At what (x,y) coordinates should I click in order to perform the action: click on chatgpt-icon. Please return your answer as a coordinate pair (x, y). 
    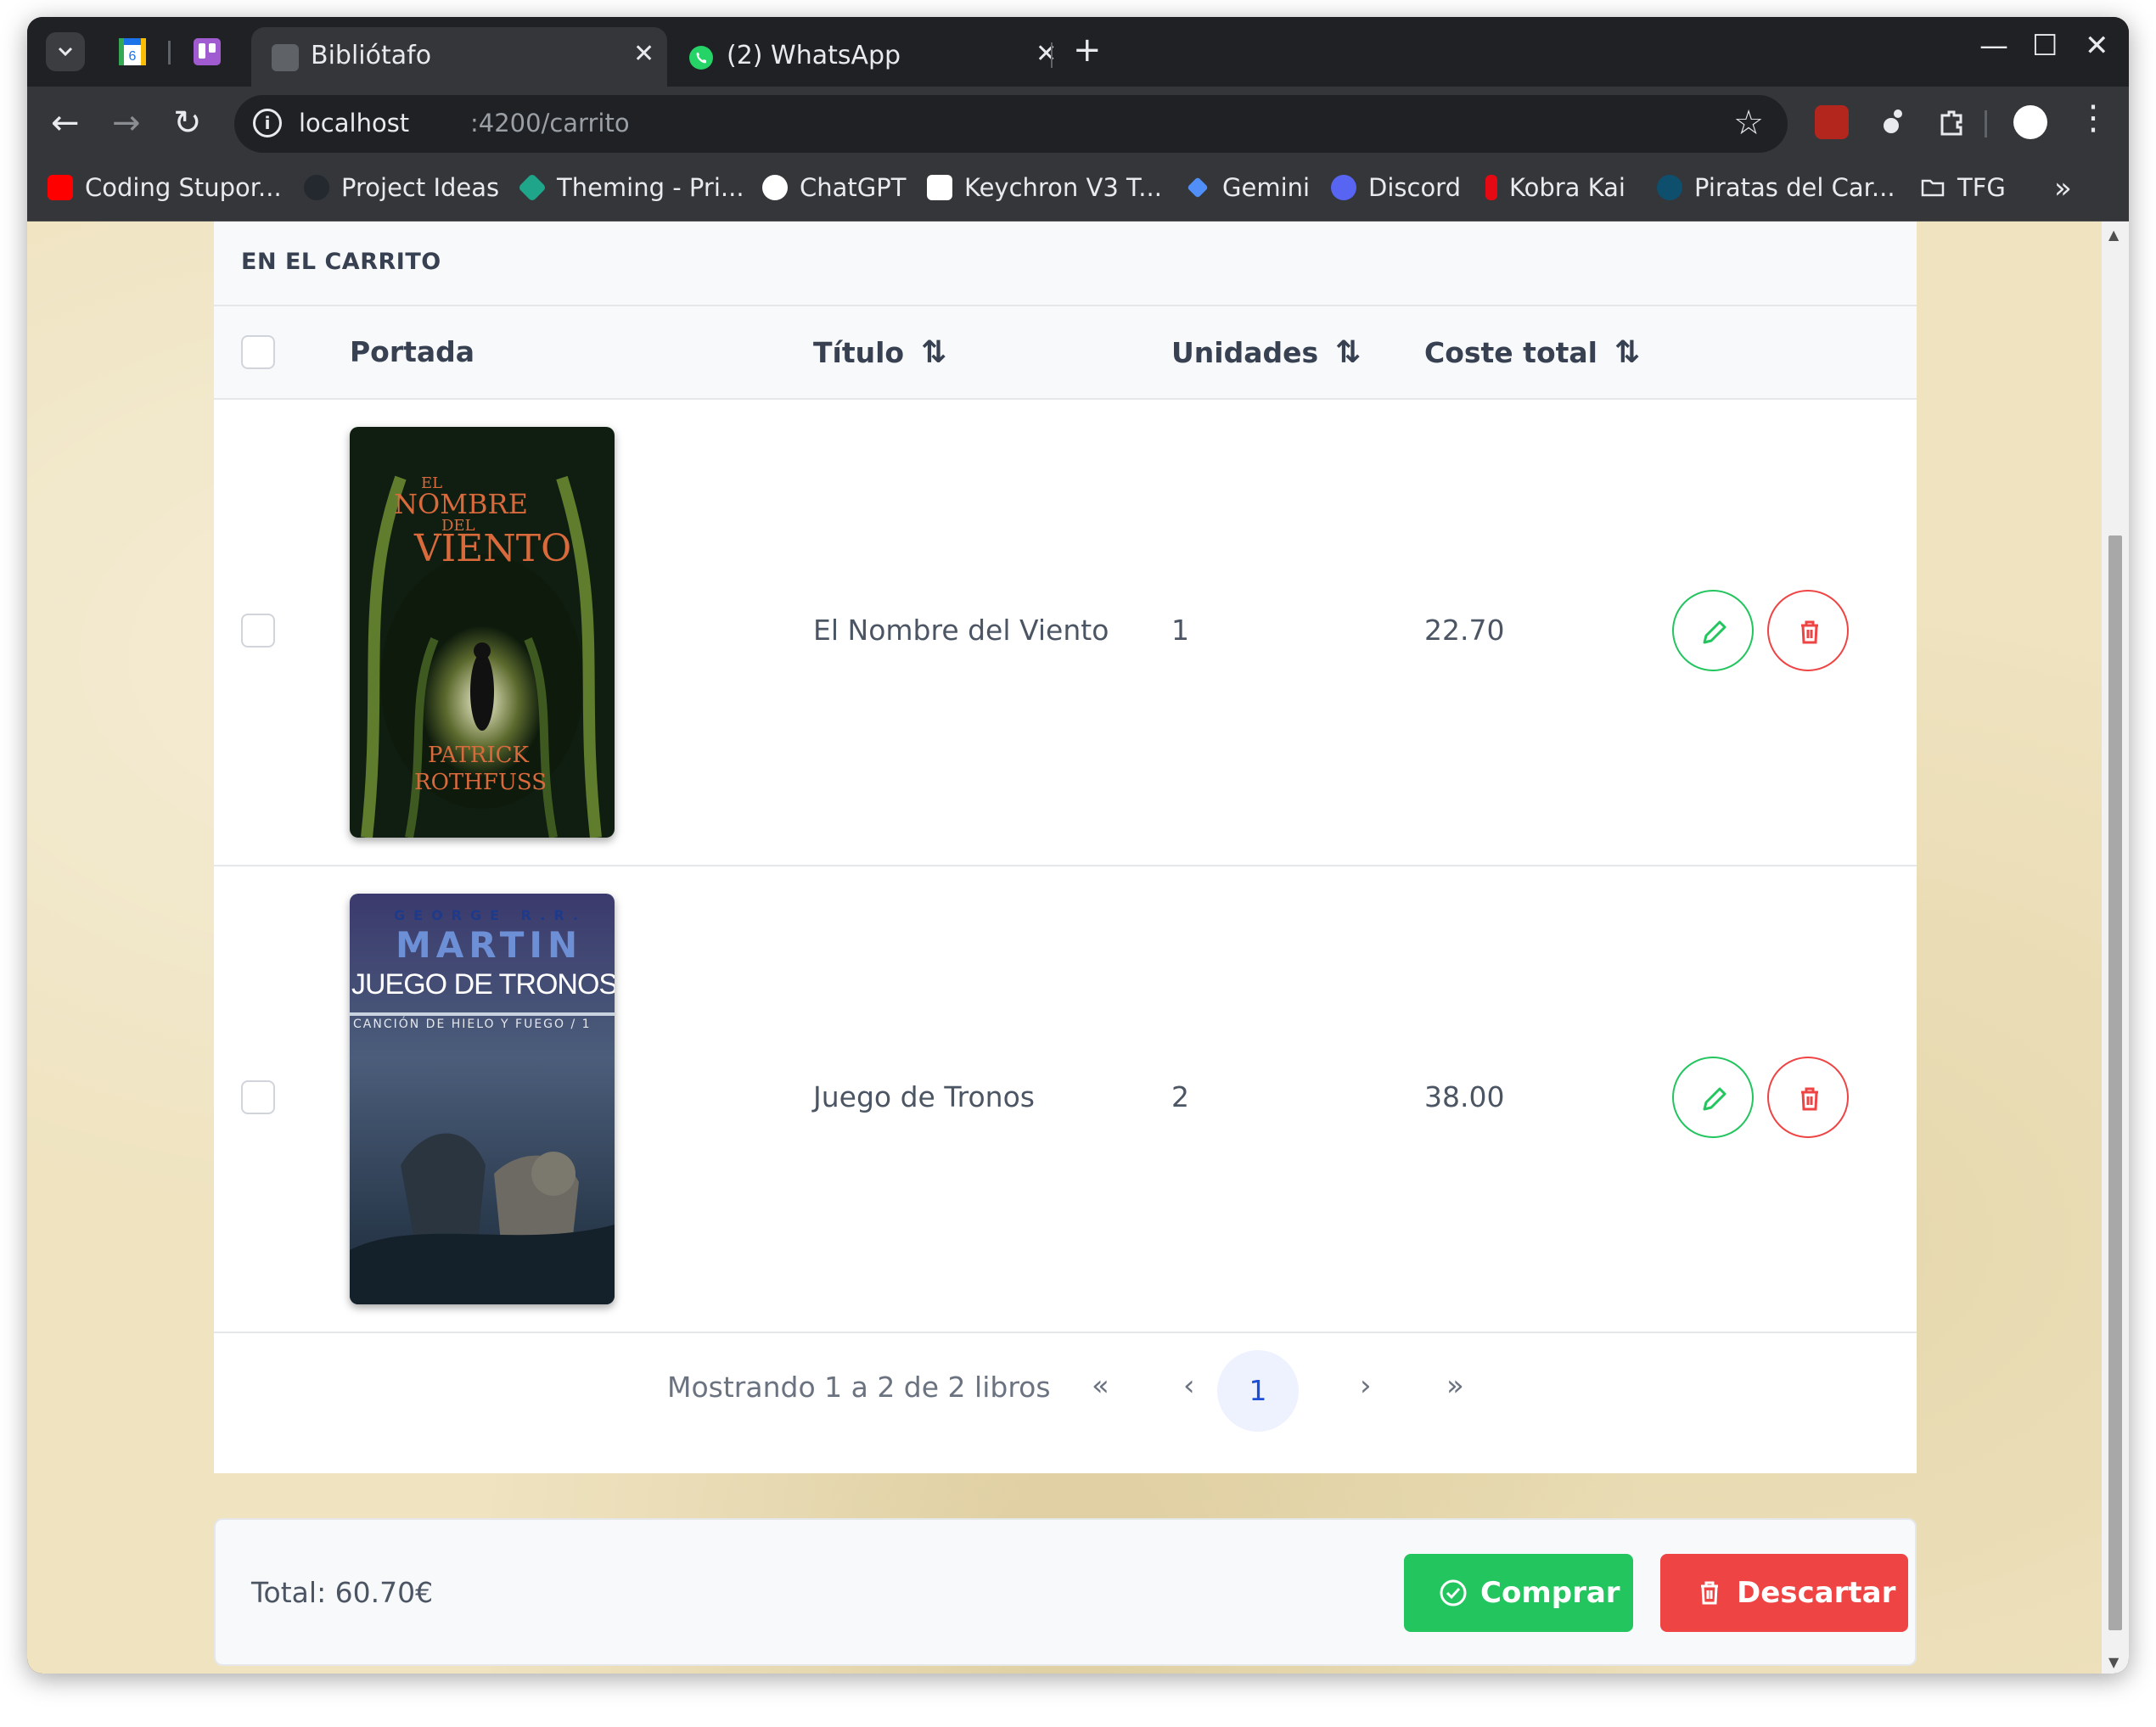
    Looking at the image, I should click on (775, 187).